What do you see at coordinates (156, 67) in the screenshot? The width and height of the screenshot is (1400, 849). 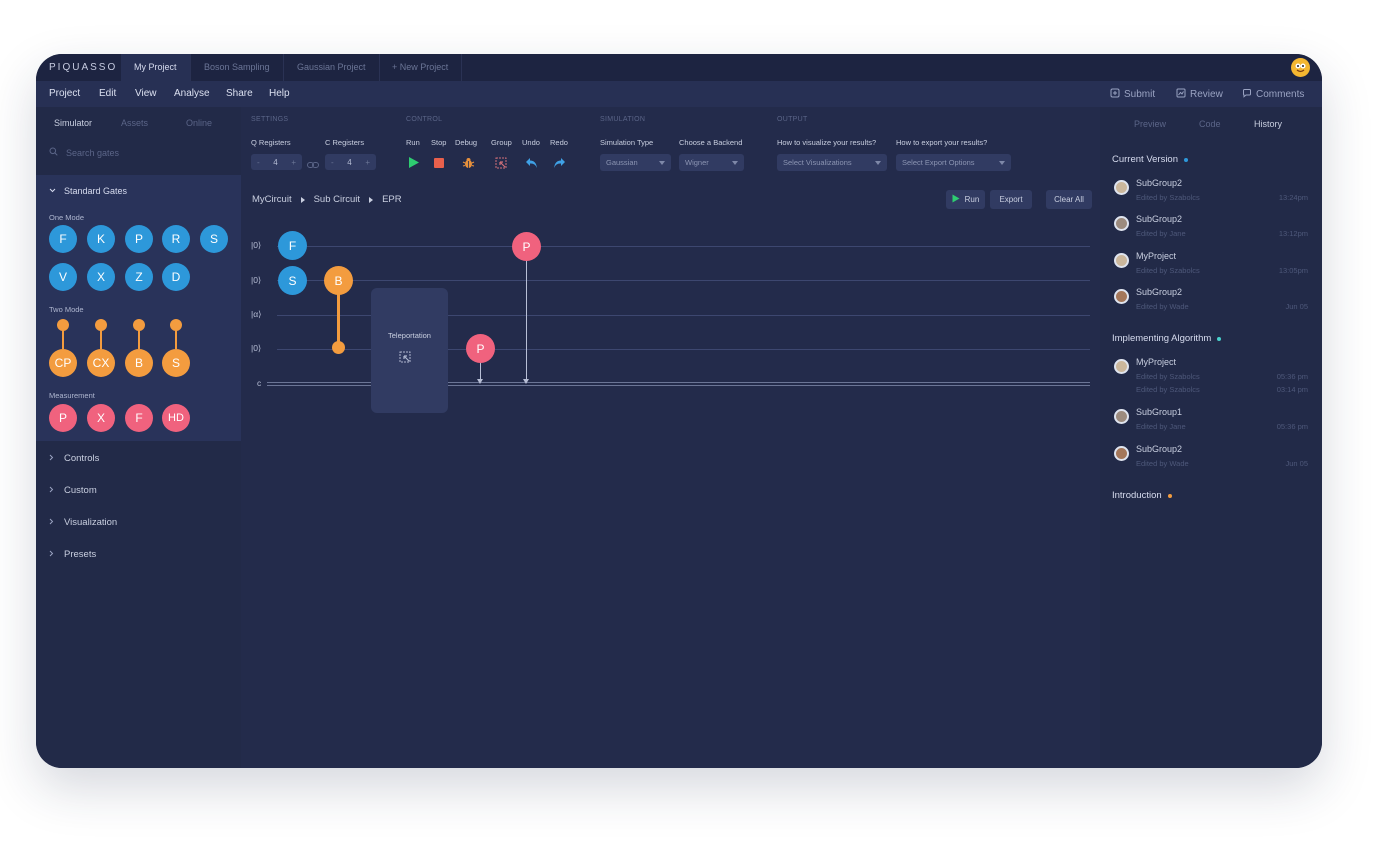 I see `tab-my-project: My Project` at bounding box center [156, 67].